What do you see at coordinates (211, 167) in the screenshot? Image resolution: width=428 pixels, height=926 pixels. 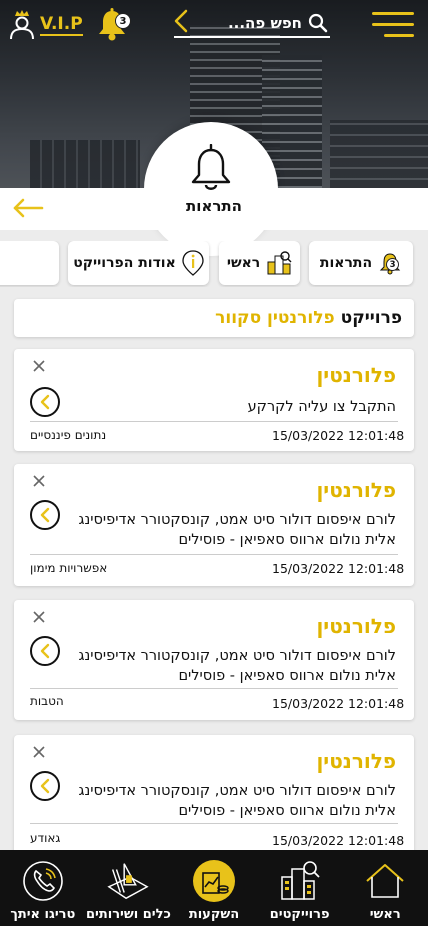 I see `bell-icon` at bounding box center [211, 167].